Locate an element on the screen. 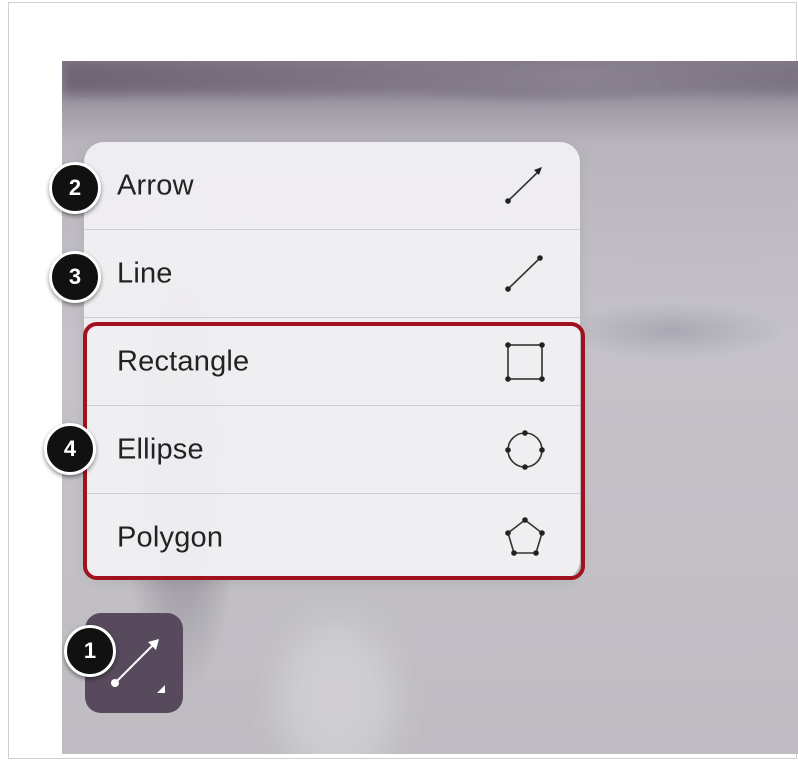 The width and height of the screenshot is (798, 761). callout-badge-1: 1 is located at coordinates (90, 651).